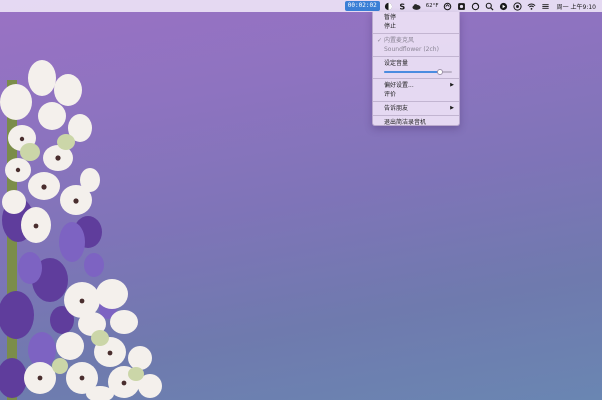 The width and height of the screenshot is (602, 400). What do you see at coordinates (416, 40) in the screenshot?
I see `menu-item-input-builtin-mic: ✓ 内置麦克风` at bounding box center [416, 40].